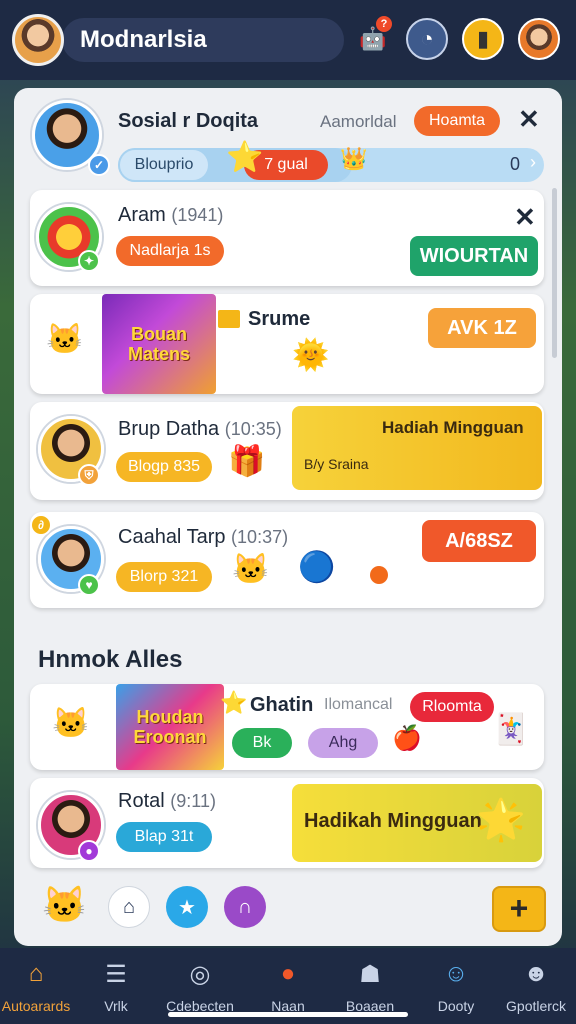 This screenshot has width=576, height=1024. I want to click on game-thumbnail: Bouan Matens, so click(159, 344).